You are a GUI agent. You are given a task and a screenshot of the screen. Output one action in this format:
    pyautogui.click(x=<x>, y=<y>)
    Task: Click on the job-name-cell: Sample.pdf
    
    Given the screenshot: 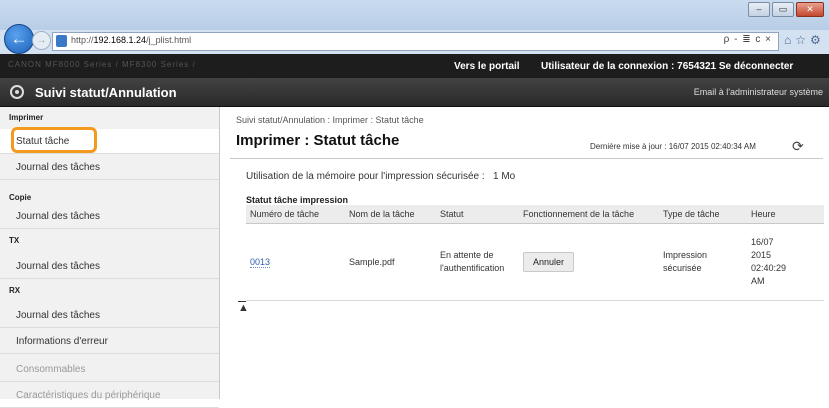 What is the action you would take?
    pyautogui.click(x=390, y=262)
    